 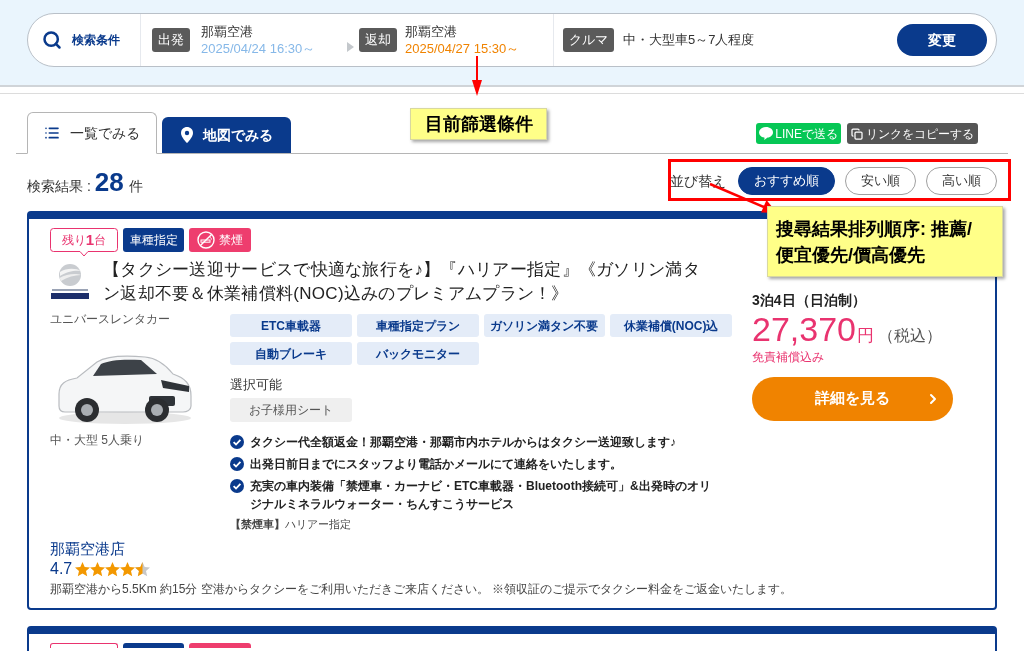 I want to click on copy-icon, so click(x=857, y=133).